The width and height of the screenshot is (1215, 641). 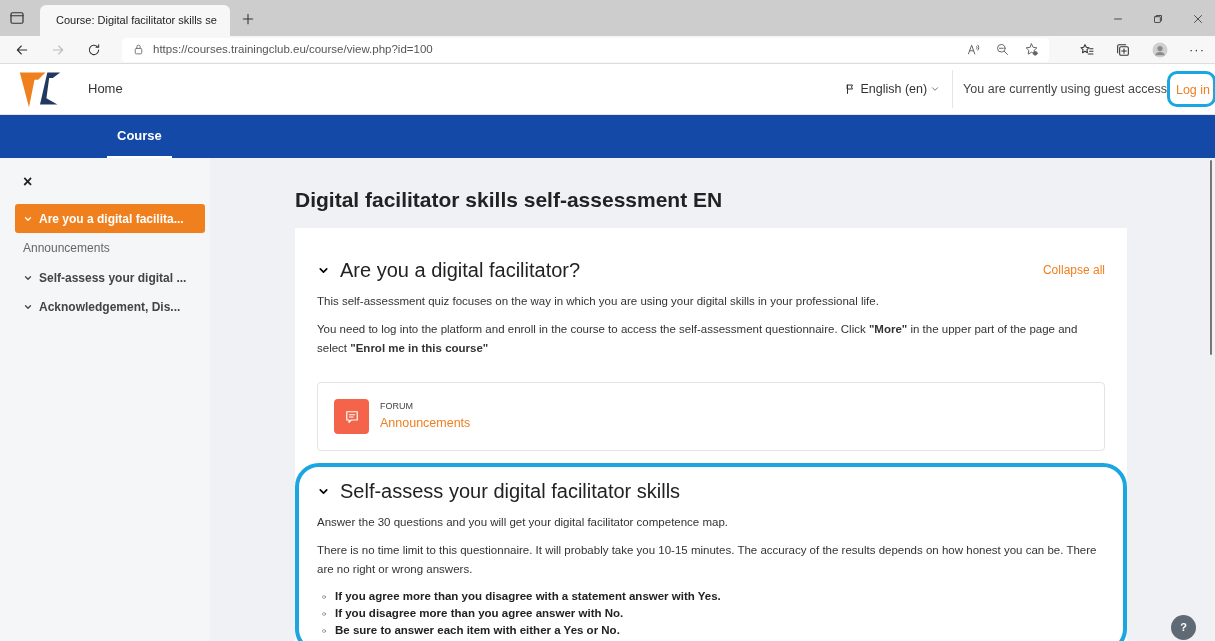 What do you see at coordinates (17, 18) in the screenshot?
I see `sidebar-panel-icon` at bounding box center [17, 18].